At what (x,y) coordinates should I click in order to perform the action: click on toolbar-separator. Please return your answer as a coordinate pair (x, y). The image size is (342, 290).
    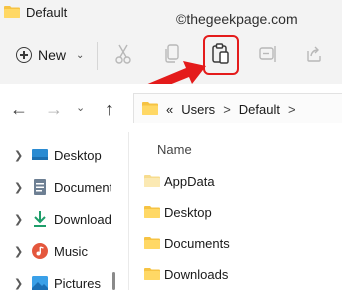
    Looking at the image, I should click on (97, 56).